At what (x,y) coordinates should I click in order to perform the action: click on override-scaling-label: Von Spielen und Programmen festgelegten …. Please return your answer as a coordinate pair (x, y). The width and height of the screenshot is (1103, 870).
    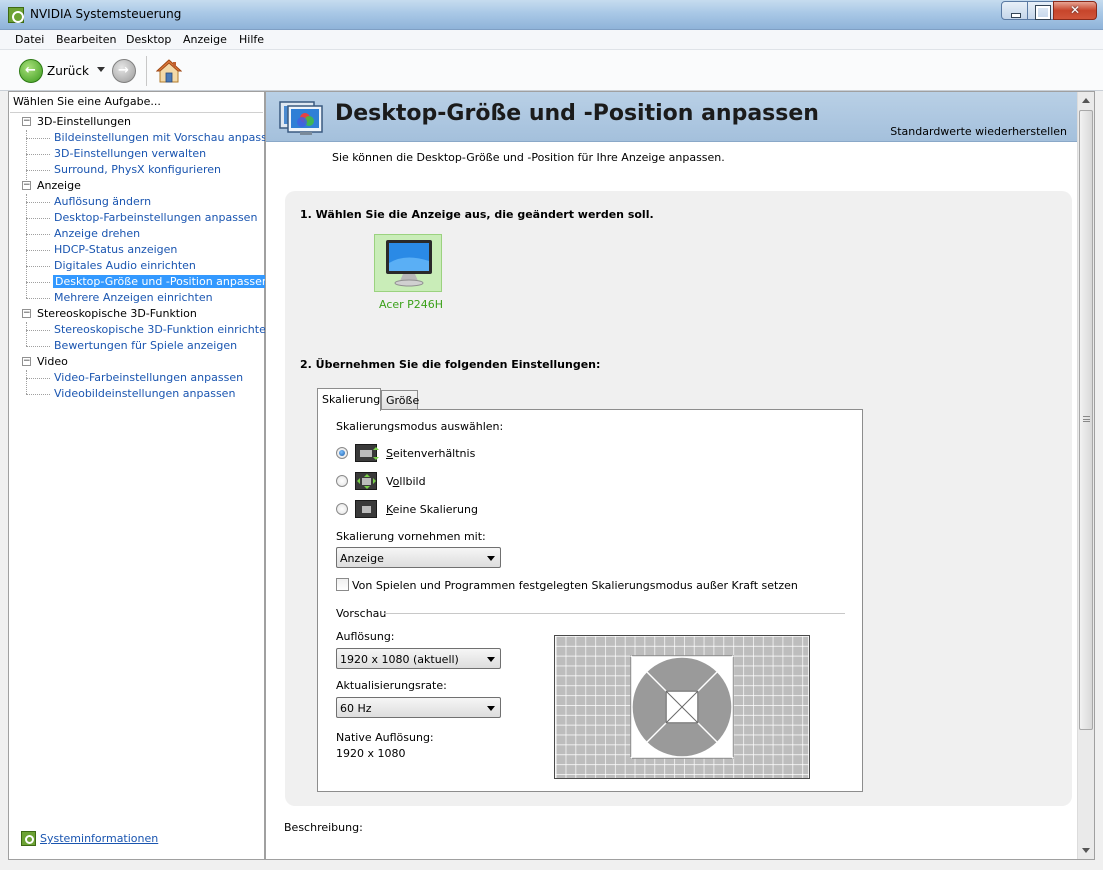
    Looking at the image, I should click on (575, 585).